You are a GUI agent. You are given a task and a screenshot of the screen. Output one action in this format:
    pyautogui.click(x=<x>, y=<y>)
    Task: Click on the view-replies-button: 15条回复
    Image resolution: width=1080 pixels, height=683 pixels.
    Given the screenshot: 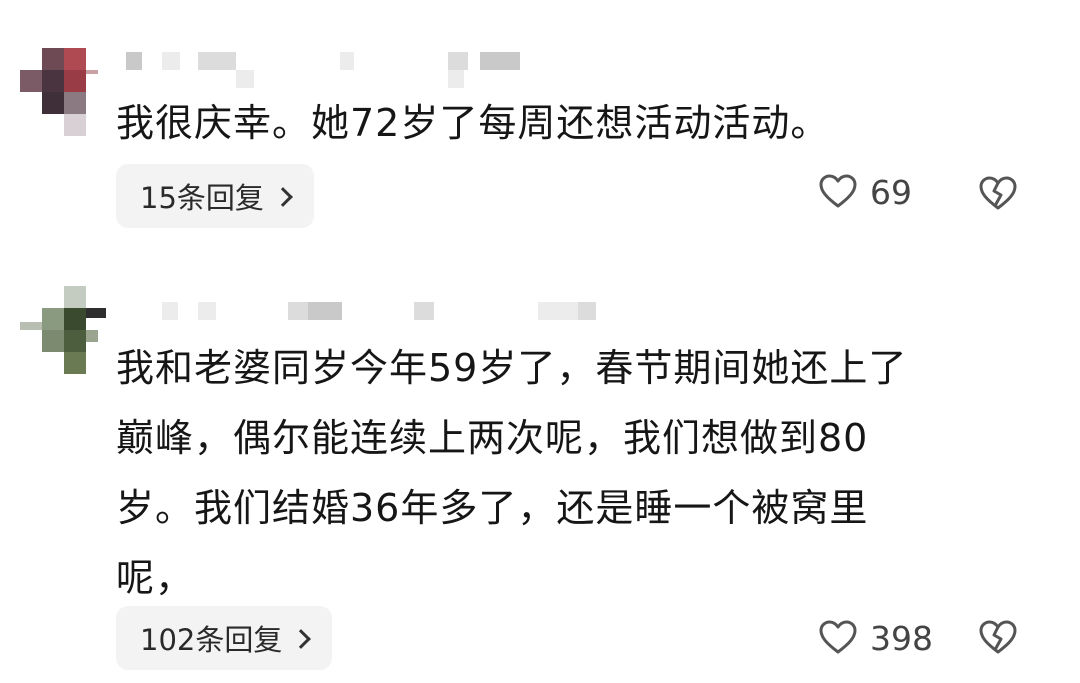 What is the action you would take?
    pyautogui.click(x=215, y=196)
    